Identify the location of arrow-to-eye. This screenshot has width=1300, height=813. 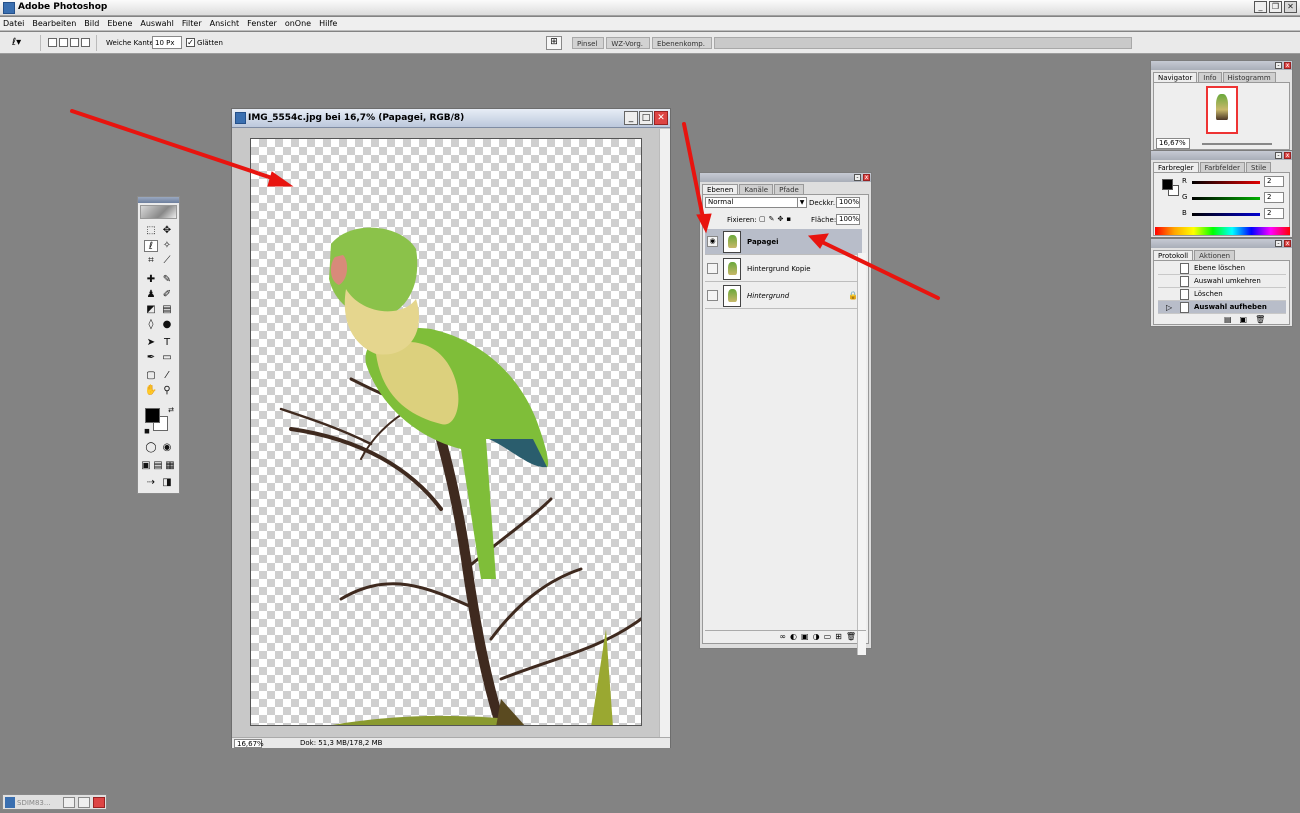
(693, 171).